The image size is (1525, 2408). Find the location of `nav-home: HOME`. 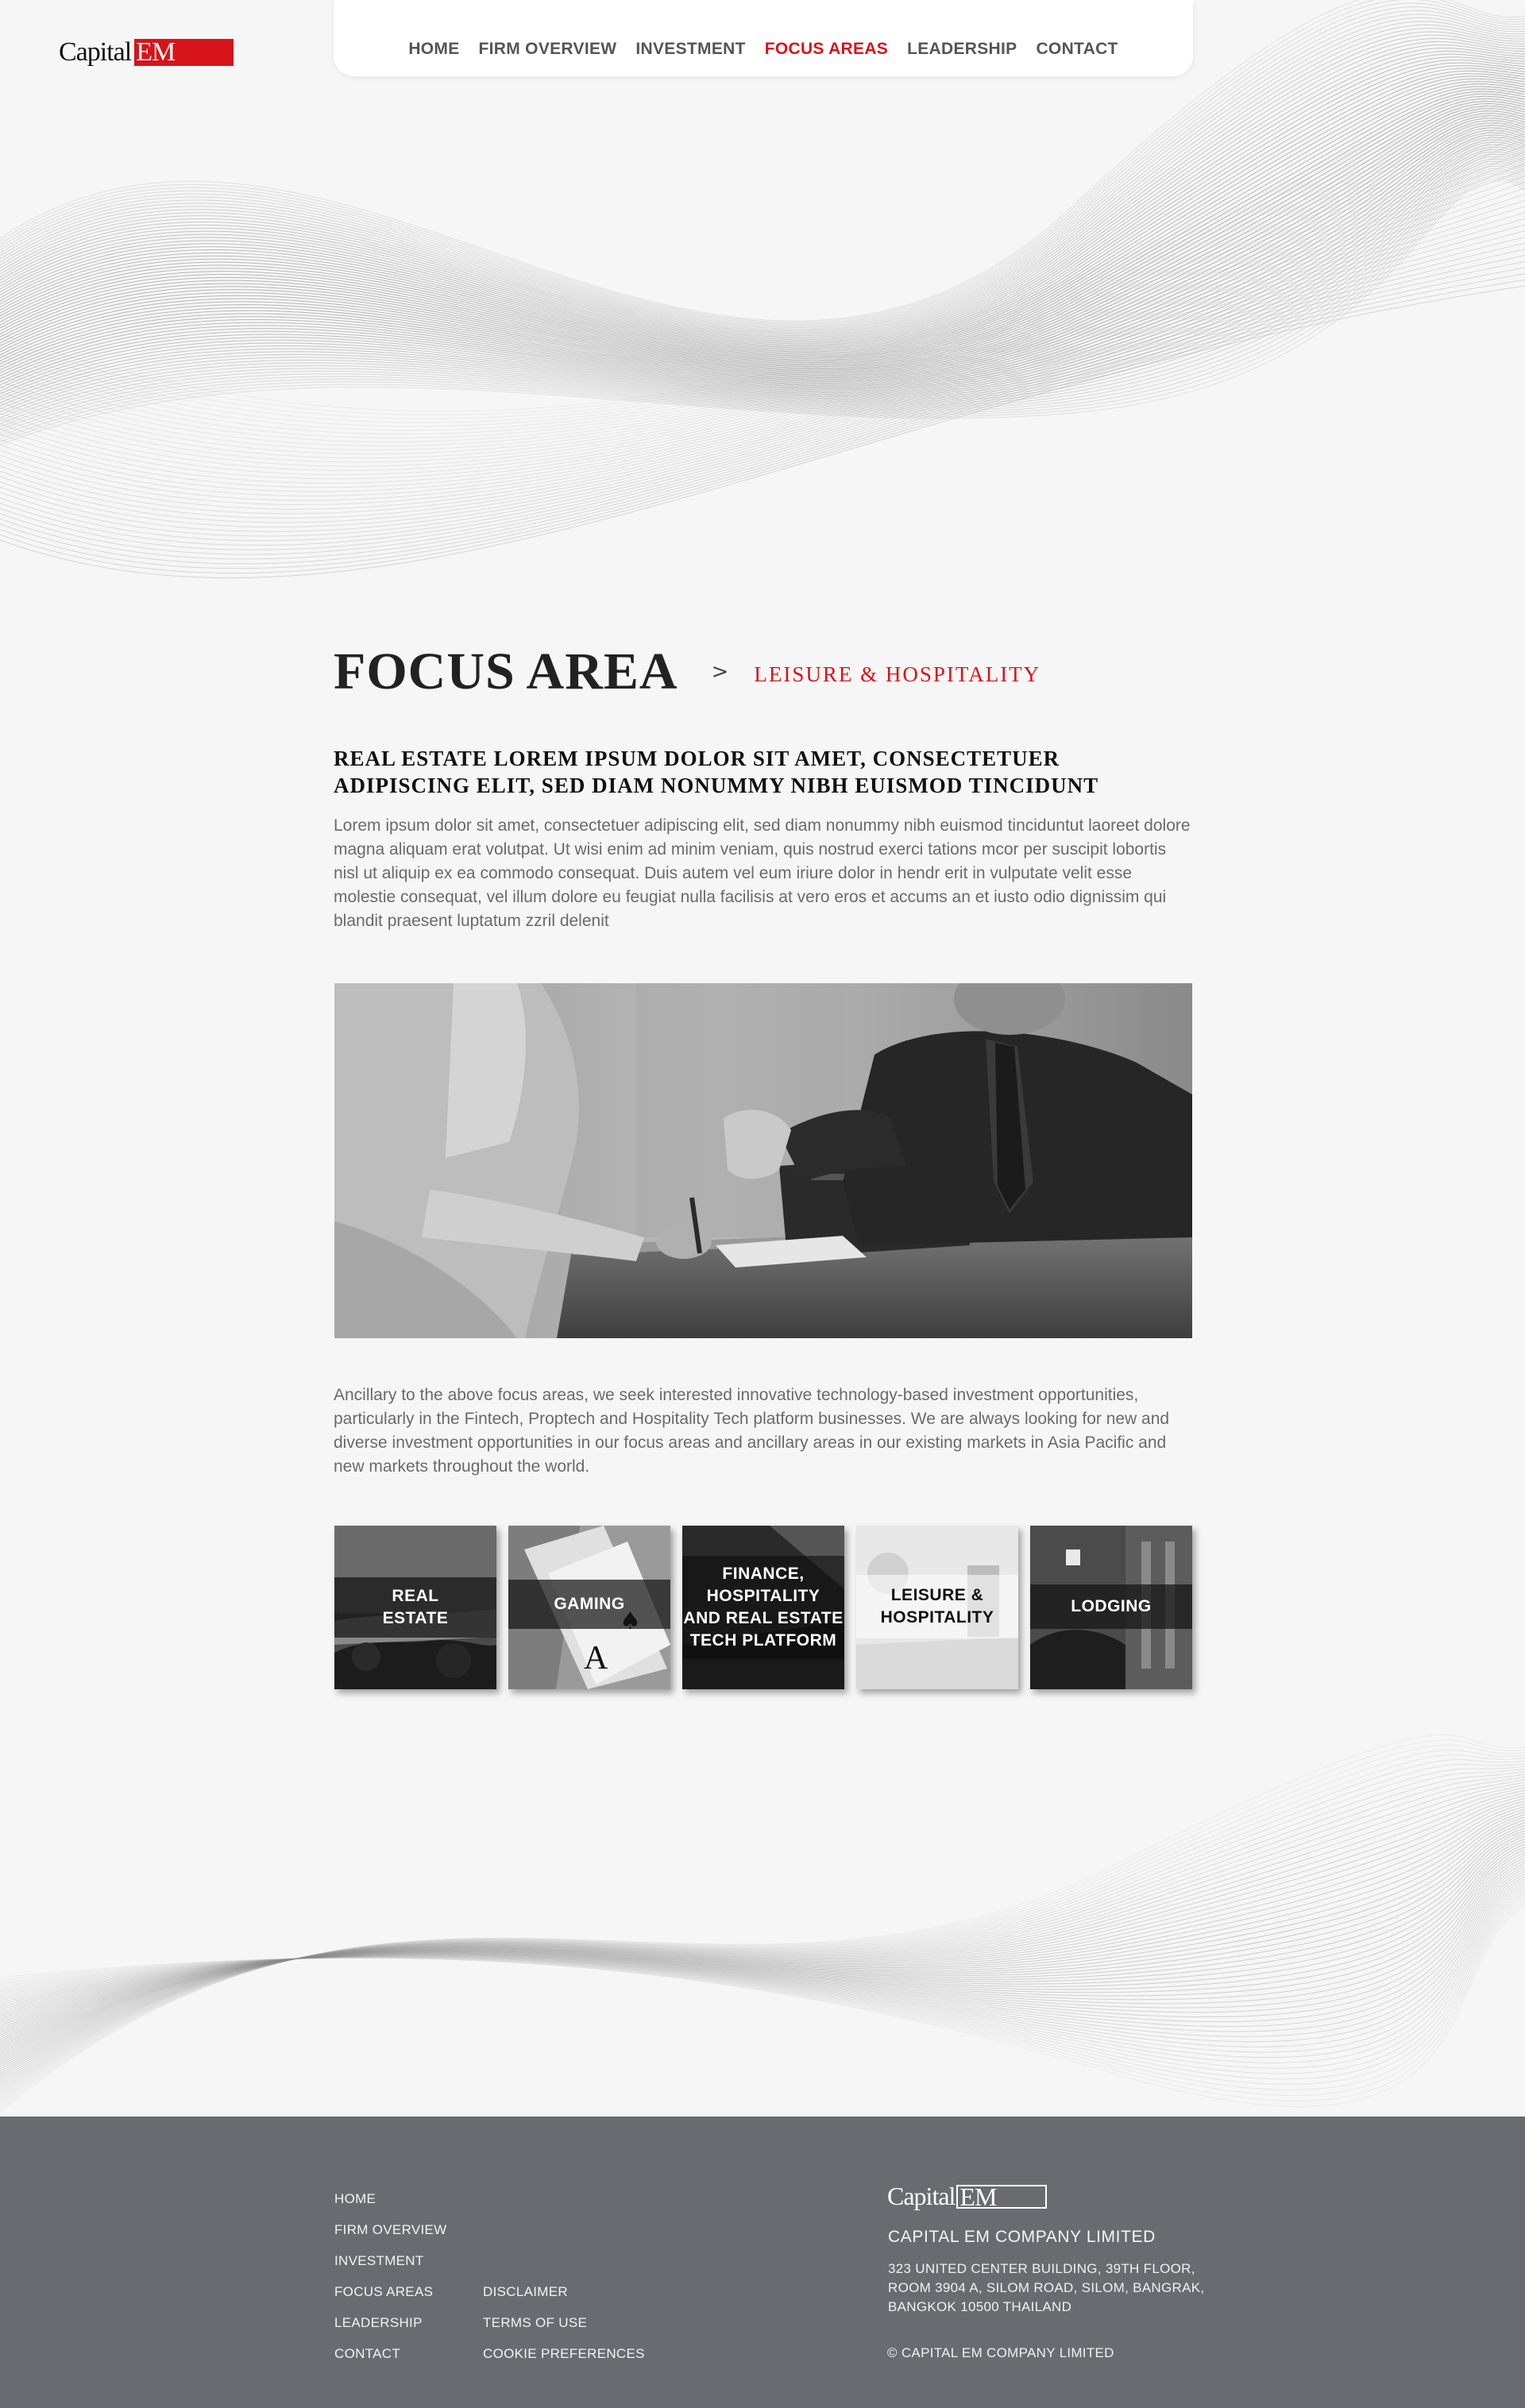

nav-home: HOME is located at coordinates (434, 49).